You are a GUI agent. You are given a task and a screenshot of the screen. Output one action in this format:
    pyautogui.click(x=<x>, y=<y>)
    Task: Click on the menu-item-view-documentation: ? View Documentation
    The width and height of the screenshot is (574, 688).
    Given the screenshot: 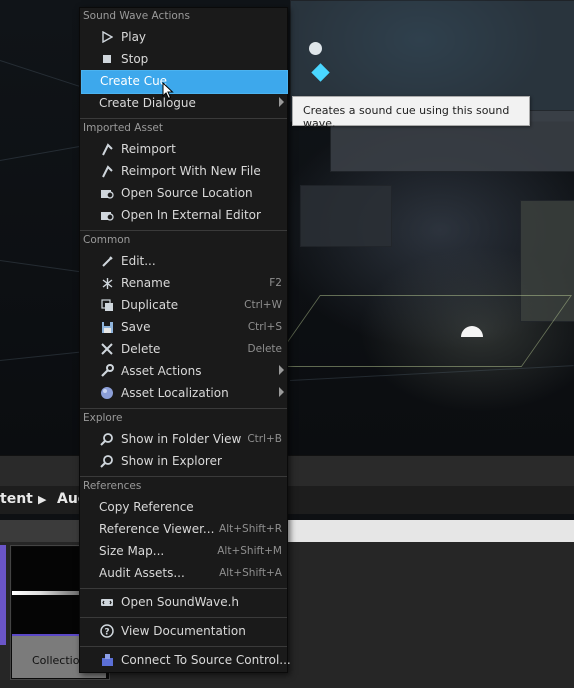 What is the action you would take?
    pyautogui.click(x=183, y=631)
    